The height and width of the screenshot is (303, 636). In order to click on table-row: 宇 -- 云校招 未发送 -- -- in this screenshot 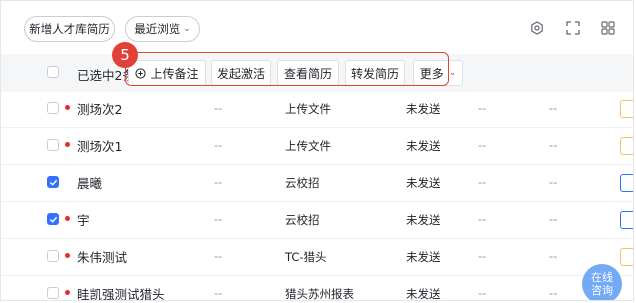, I will do `click(317, 220)`.